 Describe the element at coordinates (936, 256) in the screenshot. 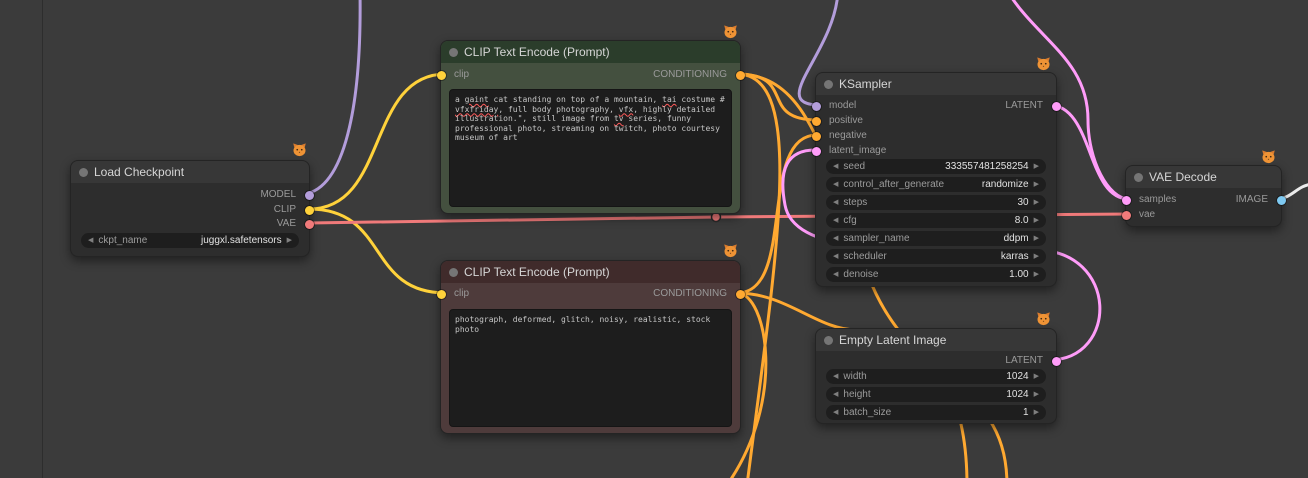

I see `widget-scheduler: ◀ scheduler karras ▶` at that location.